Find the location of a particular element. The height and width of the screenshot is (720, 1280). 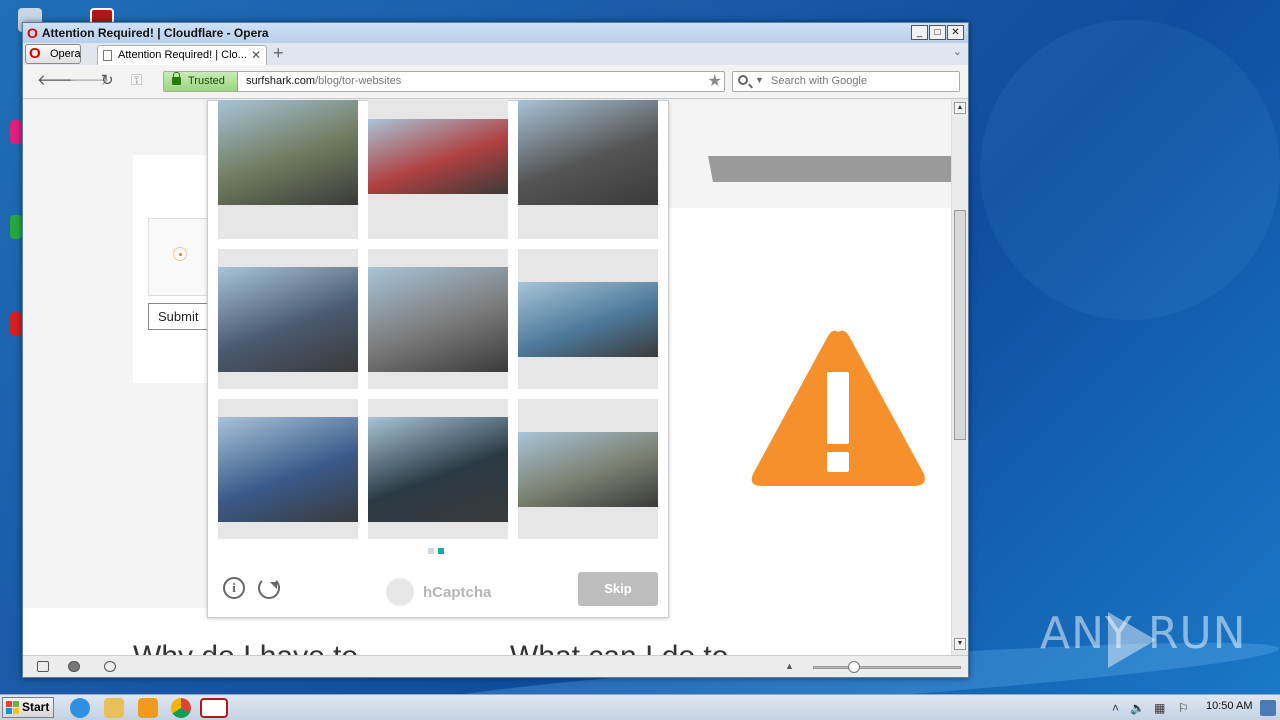

start-label: Start is located at coordinates (36, 707).